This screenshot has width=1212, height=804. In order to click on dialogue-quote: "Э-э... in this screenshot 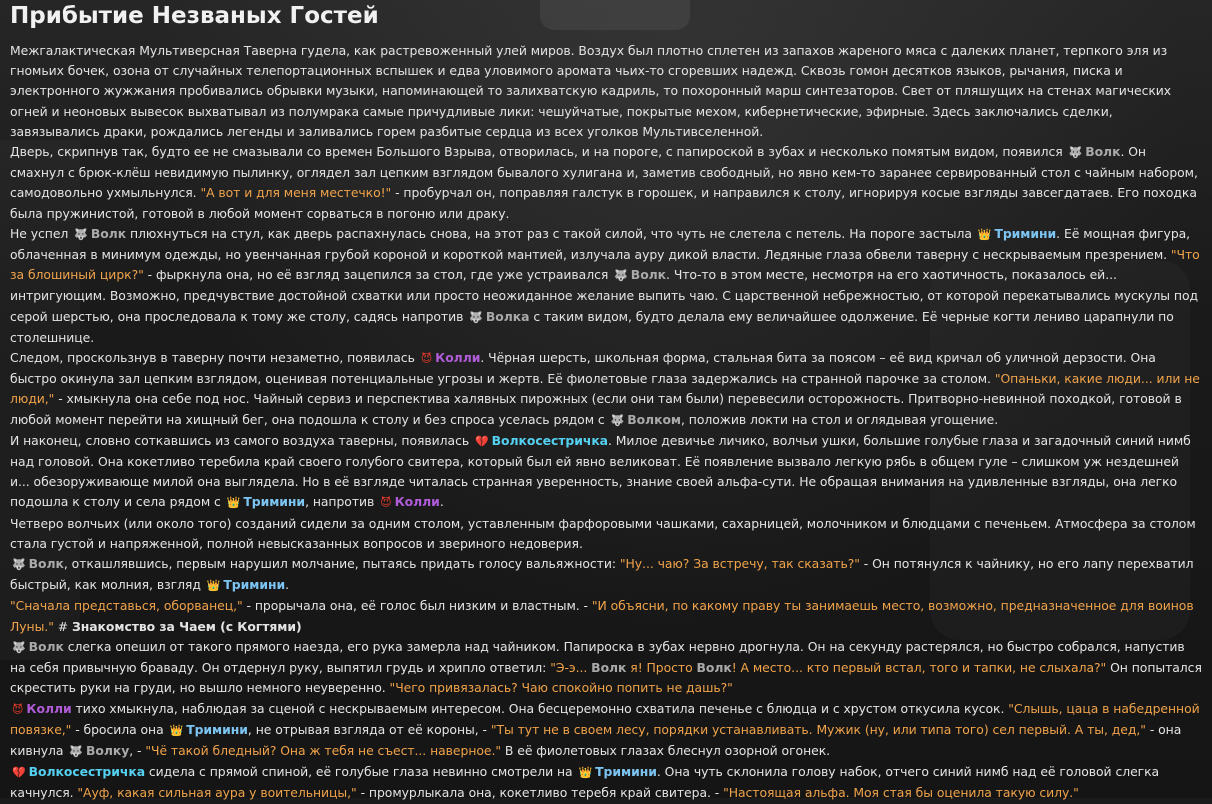, I will do `click(571, 668)`.